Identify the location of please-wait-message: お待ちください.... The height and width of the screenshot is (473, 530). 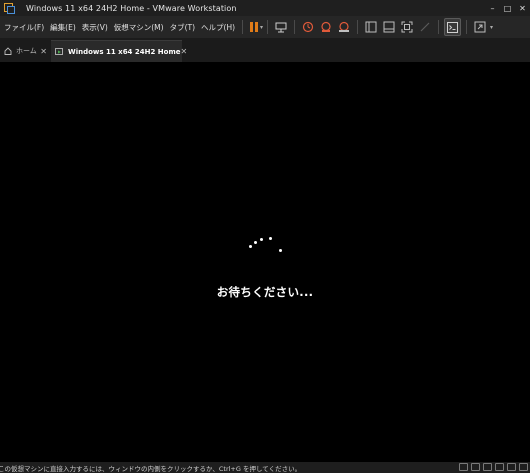
(265, 292).